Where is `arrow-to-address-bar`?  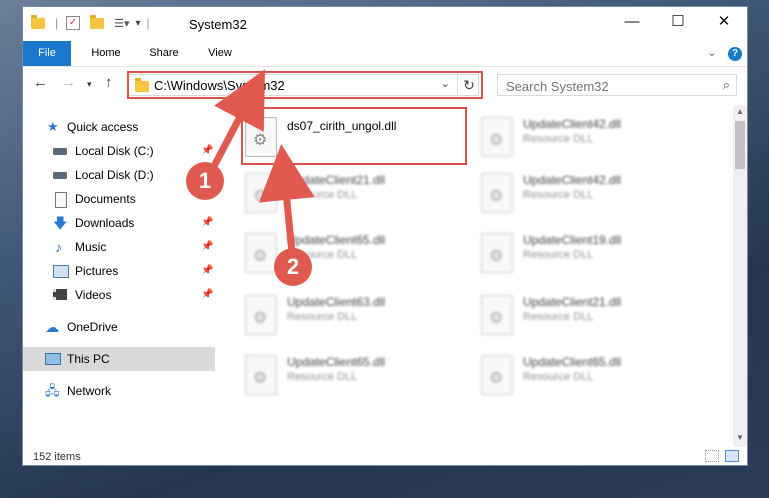
arrow-to-address-bar is located at coordinates (237, 120).